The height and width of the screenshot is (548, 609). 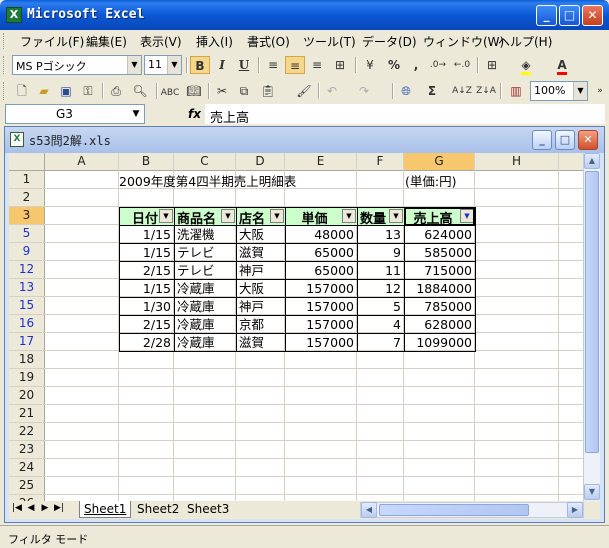 I want to click on unit-note: (単価:円), so click(x=430, y=181).